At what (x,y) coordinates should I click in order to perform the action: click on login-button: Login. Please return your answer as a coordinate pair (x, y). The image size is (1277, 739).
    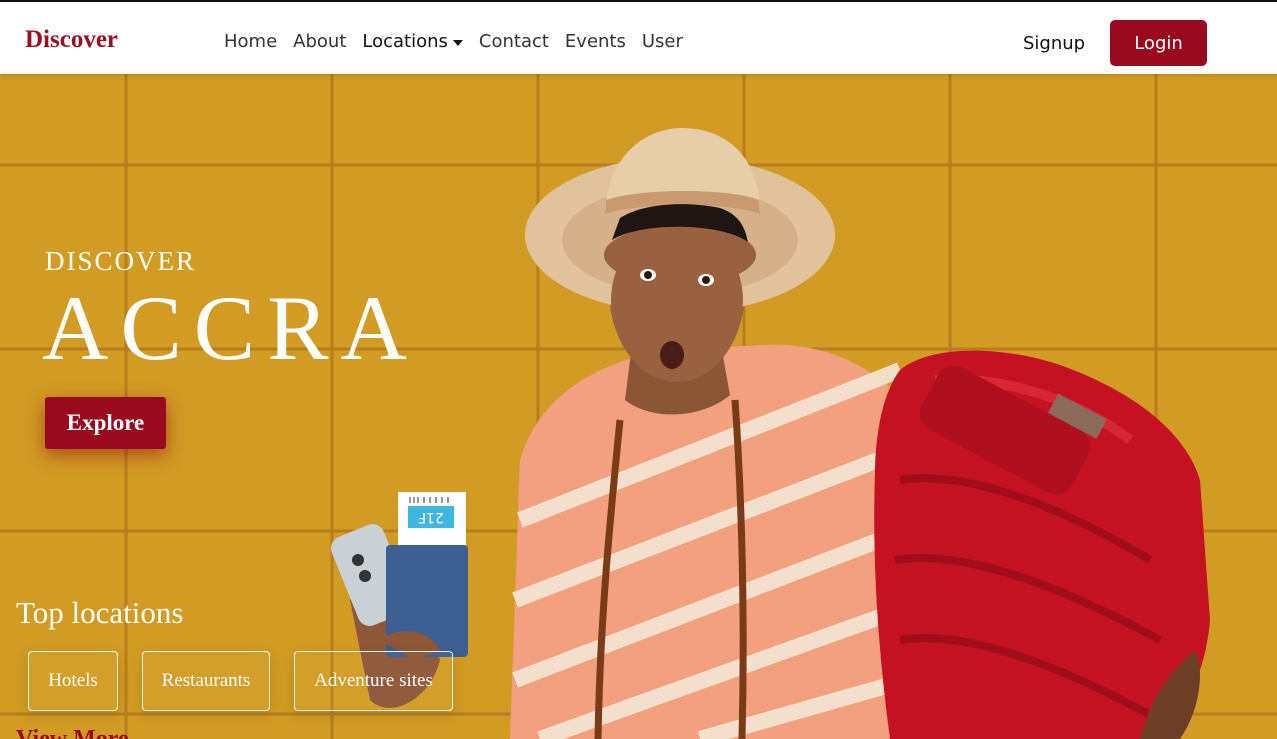
    Looking at the image, I should click on (1158, 43).